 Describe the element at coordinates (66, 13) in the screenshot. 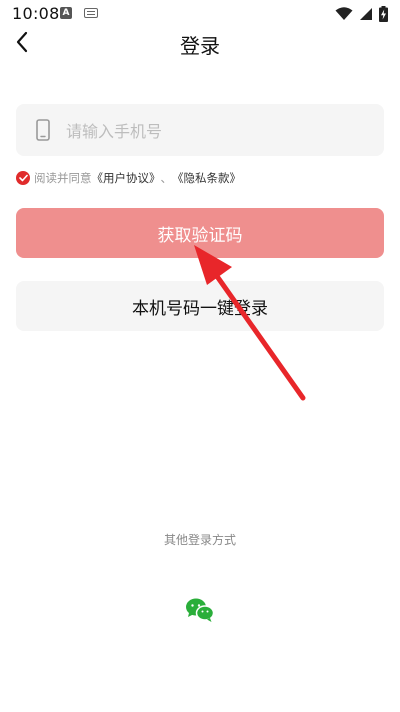

I see `text-a-icon: A` at that location.